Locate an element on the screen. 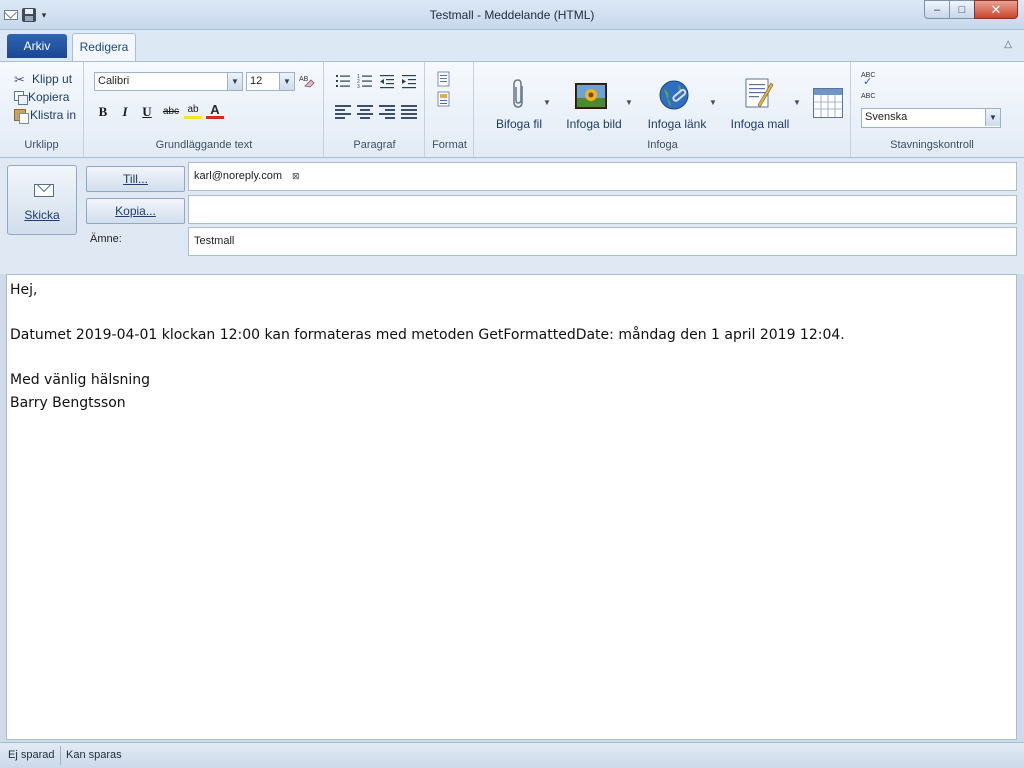  insert-template-button: ▼ Infoga mall is located at coordinates (763, 102).